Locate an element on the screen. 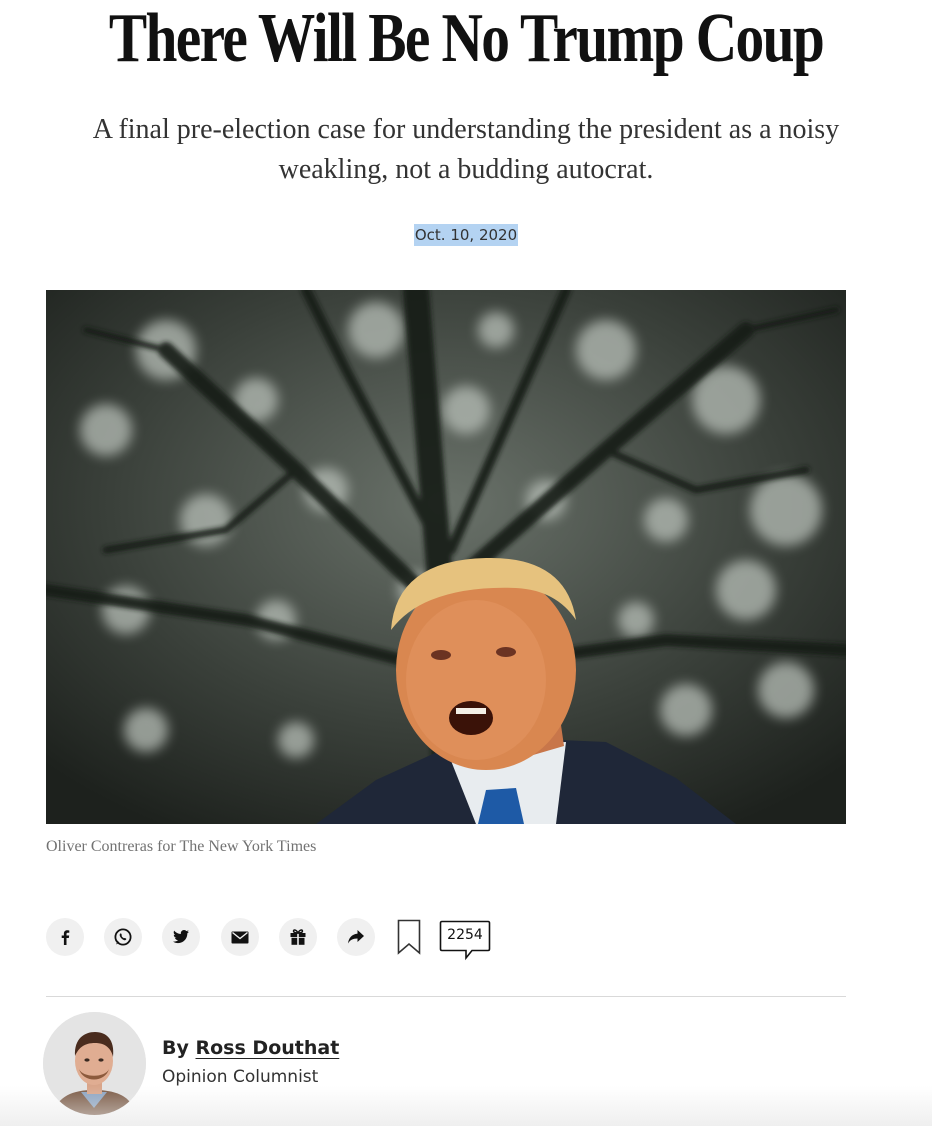 This screenshot has height=1126, width=932. publish-date: Oct. 10, 2020 is located at coordinates (466, 235).